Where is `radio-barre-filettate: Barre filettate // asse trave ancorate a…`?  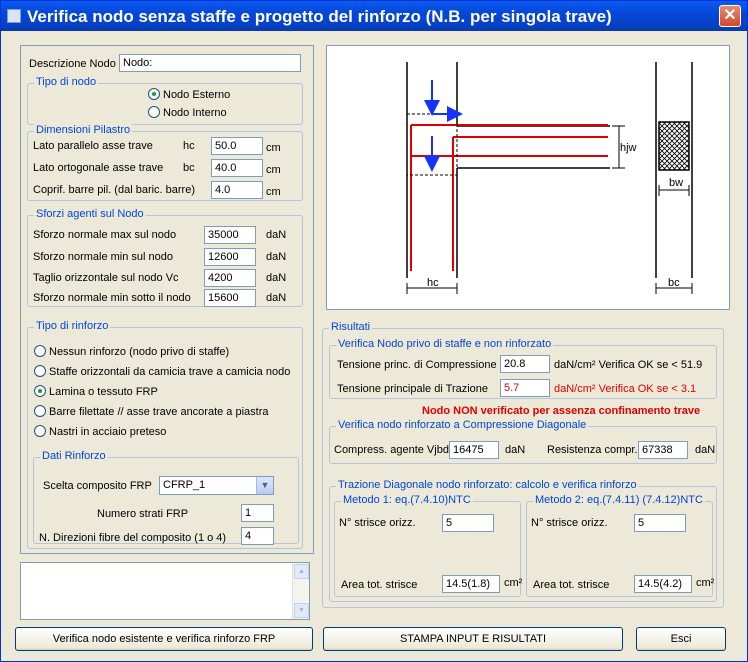
radio-barre-filettate: Barre filettate // asse trave ancorate a… is located at coordinates (151, 411).